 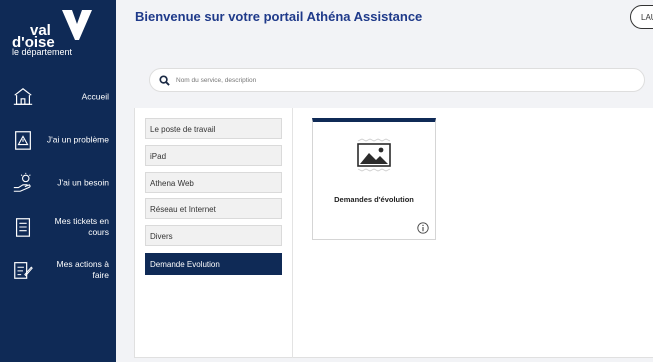 I want to click on sidebar-item-besoin: J'ai un besoin, so click(x=58, y=183).